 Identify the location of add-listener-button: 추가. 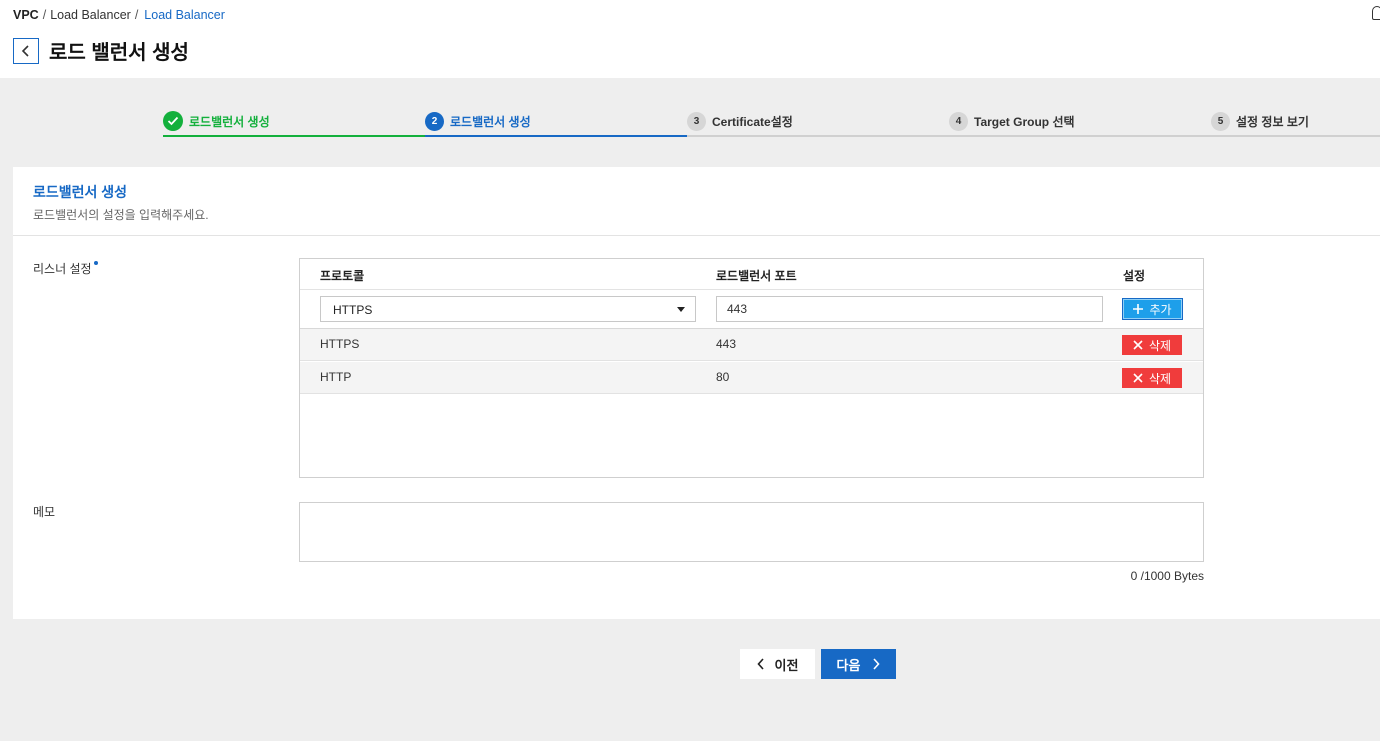
(1152, 309).